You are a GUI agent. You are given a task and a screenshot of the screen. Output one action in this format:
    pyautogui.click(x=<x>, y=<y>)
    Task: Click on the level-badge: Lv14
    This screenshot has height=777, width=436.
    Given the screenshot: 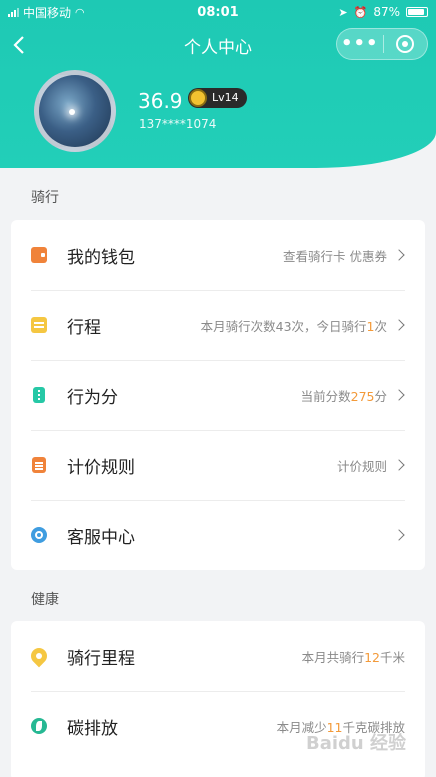 What is the action you would take?
    pyautogui.click(x=217, y=98)
    